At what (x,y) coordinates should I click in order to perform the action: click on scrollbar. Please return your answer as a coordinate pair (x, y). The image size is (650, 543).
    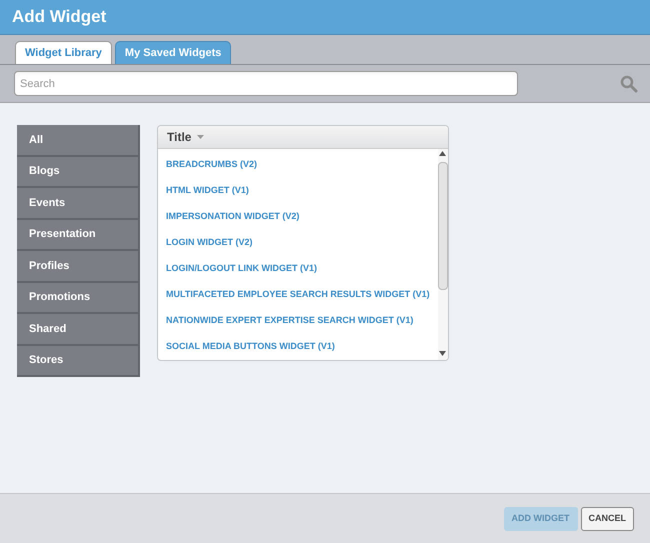
    Looking at the image, I should click on (443, 254).